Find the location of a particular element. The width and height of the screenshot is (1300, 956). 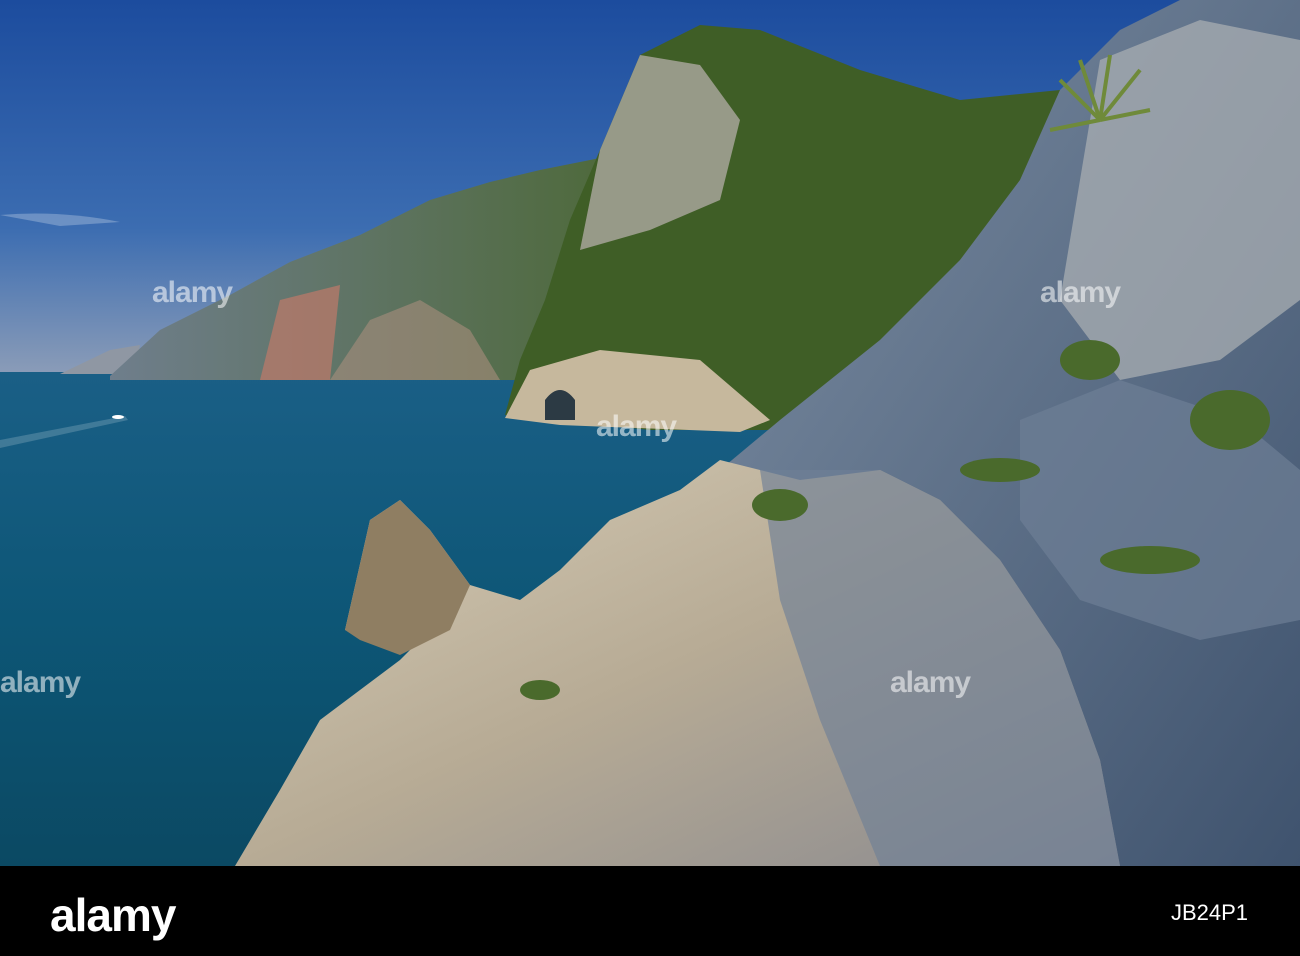

image-id: JB24P1 is located at coordinates (1209, 912).